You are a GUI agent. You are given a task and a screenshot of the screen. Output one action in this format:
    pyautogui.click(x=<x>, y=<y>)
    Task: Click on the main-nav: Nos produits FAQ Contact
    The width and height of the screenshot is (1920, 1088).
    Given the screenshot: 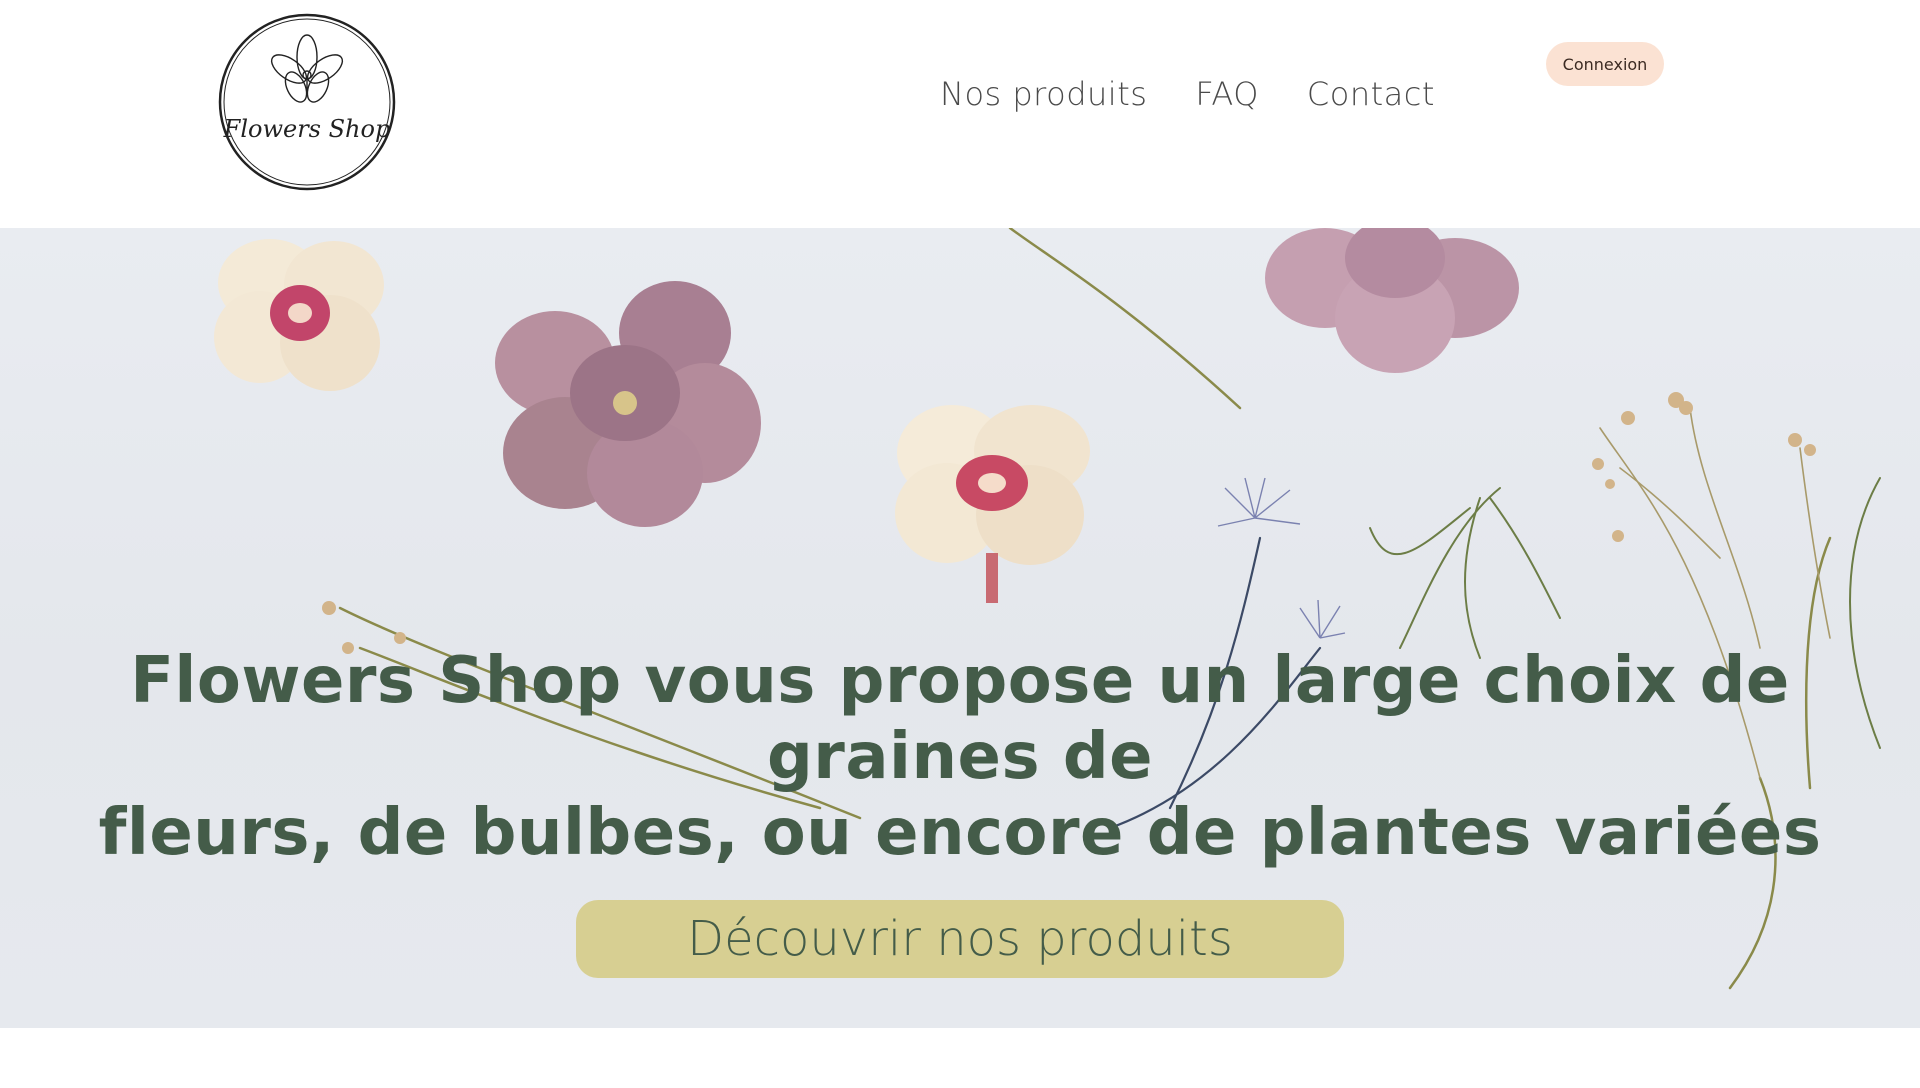 What is the action you would take?
    pyautogui.click(x=1187, y=94)
    